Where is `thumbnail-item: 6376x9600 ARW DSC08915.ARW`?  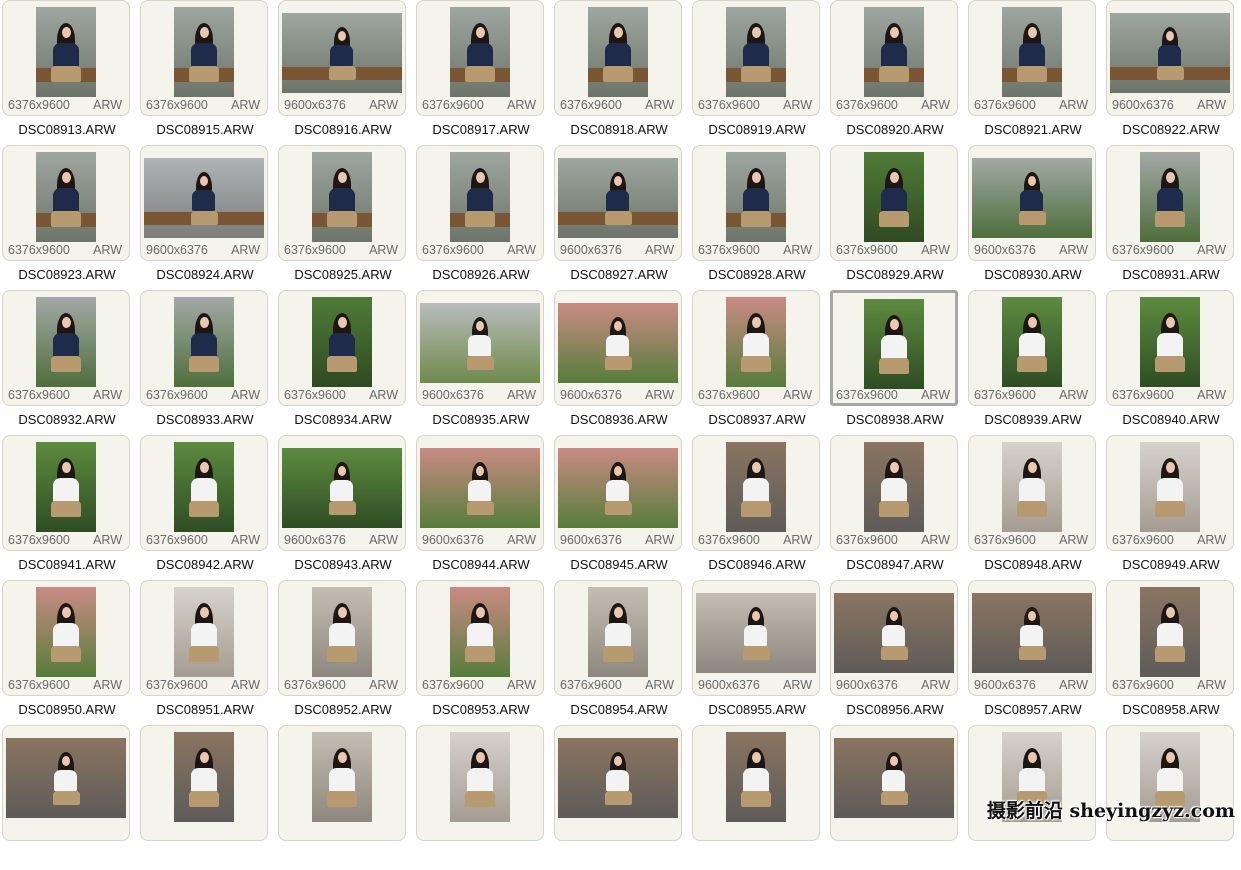 thumbnail-item: 6376x9600 ARW DSC08915.ARW is located at coordinates (203, 72).